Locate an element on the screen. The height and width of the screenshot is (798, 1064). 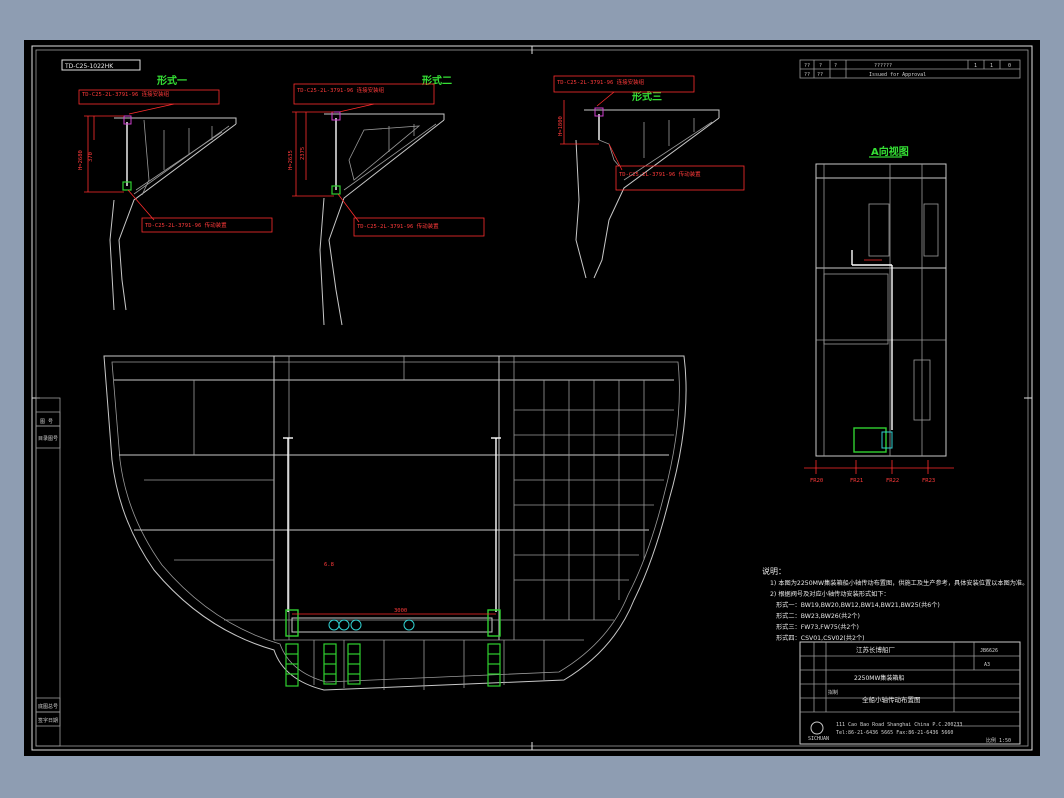
left-strip-label1: 图 号 is located at coordinates (46, 422).